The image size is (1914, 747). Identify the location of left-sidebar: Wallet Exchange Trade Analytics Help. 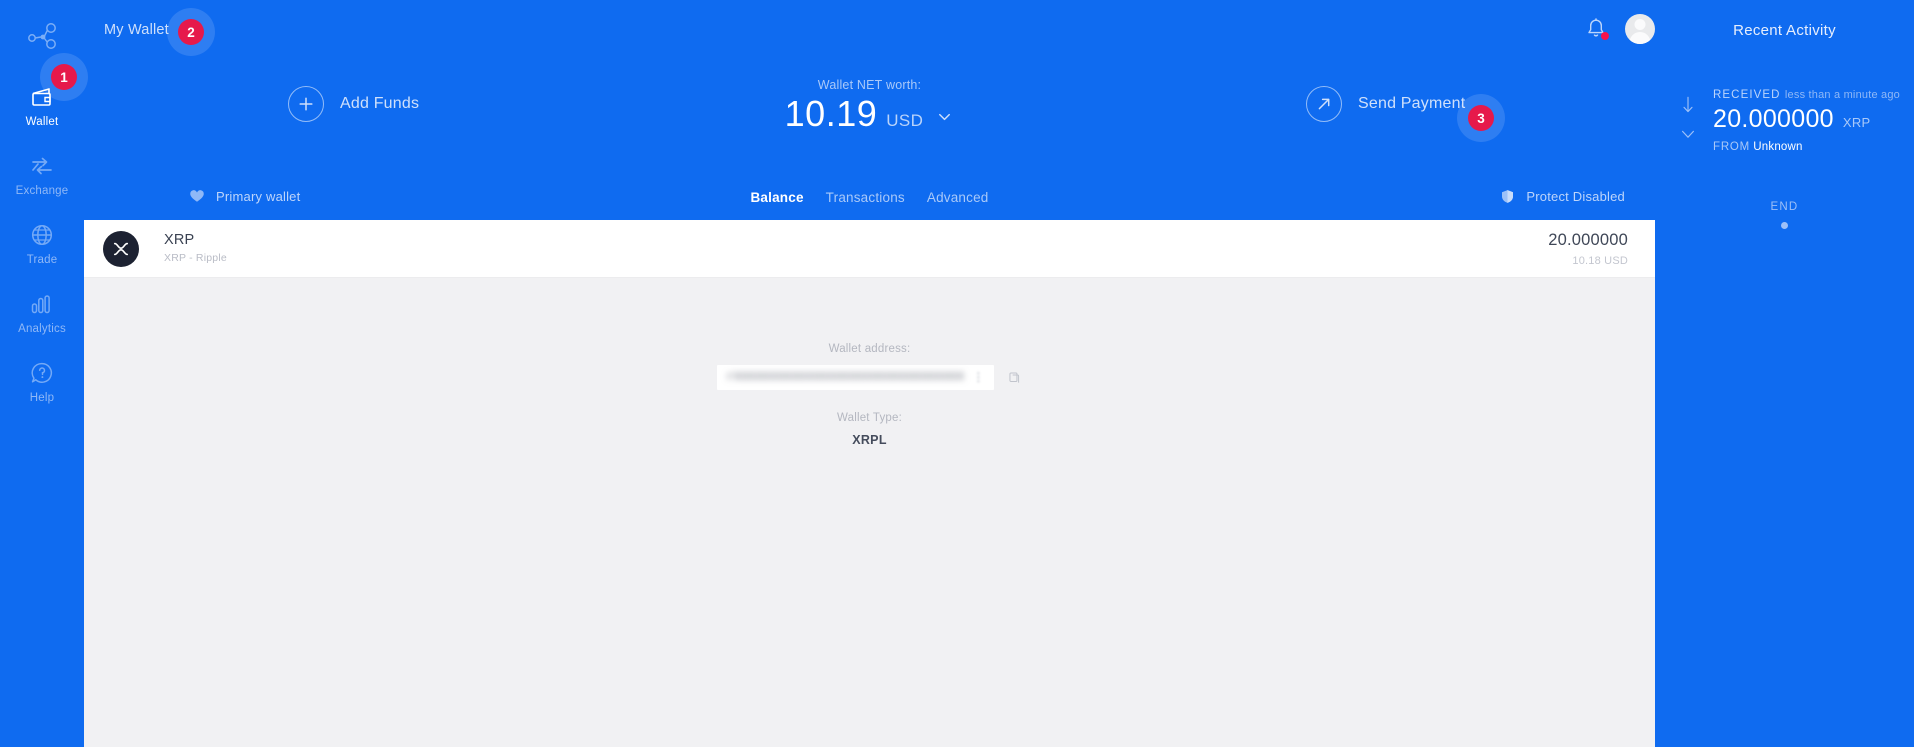
(42, 373).